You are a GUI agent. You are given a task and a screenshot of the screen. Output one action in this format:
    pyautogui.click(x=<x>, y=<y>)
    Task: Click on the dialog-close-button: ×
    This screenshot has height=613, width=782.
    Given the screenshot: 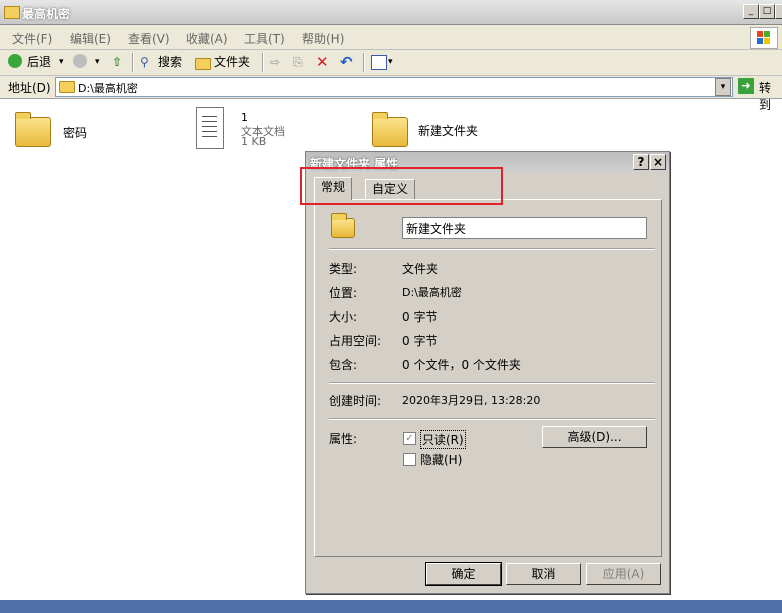 What is the action you would take?
    pyautogui.click(x=658, y=162)
    